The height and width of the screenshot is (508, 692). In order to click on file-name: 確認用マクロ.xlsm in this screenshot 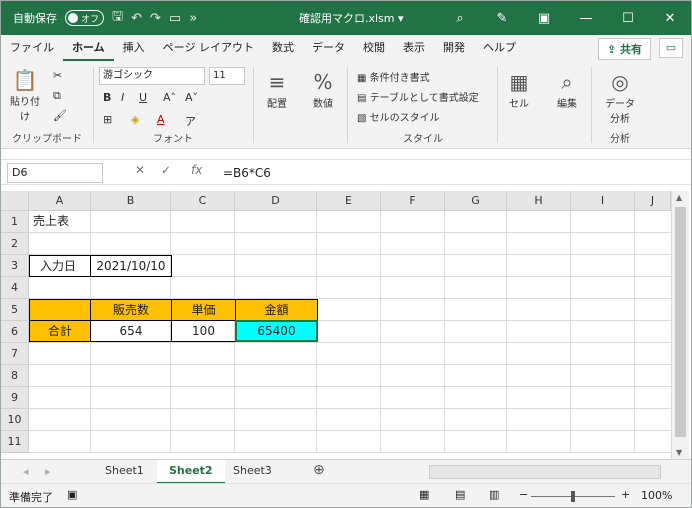, I will do `click(347, 18)`.